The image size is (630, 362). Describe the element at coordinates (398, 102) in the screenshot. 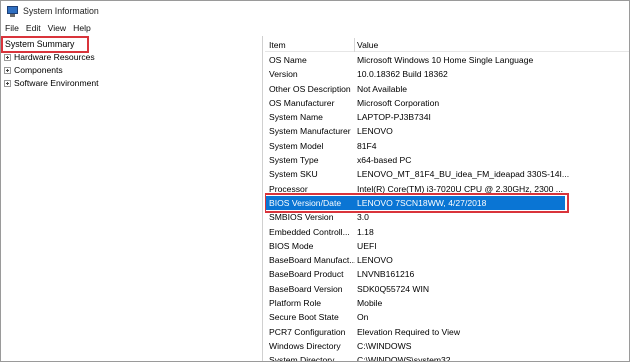

I see `row-value: Microsoft Corporation` at that location.